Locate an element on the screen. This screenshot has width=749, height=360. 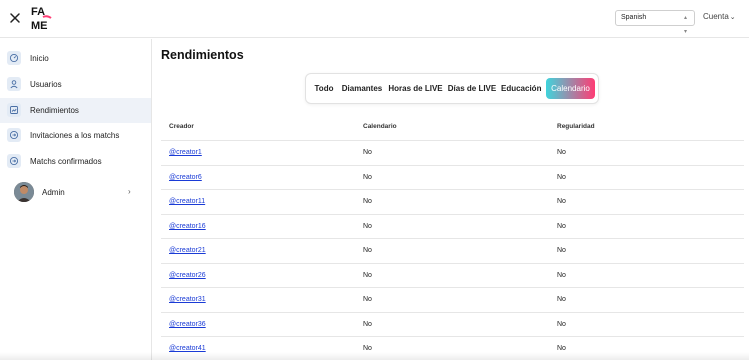
table-row: @creator21 No No is located at coordinates (452, 251).